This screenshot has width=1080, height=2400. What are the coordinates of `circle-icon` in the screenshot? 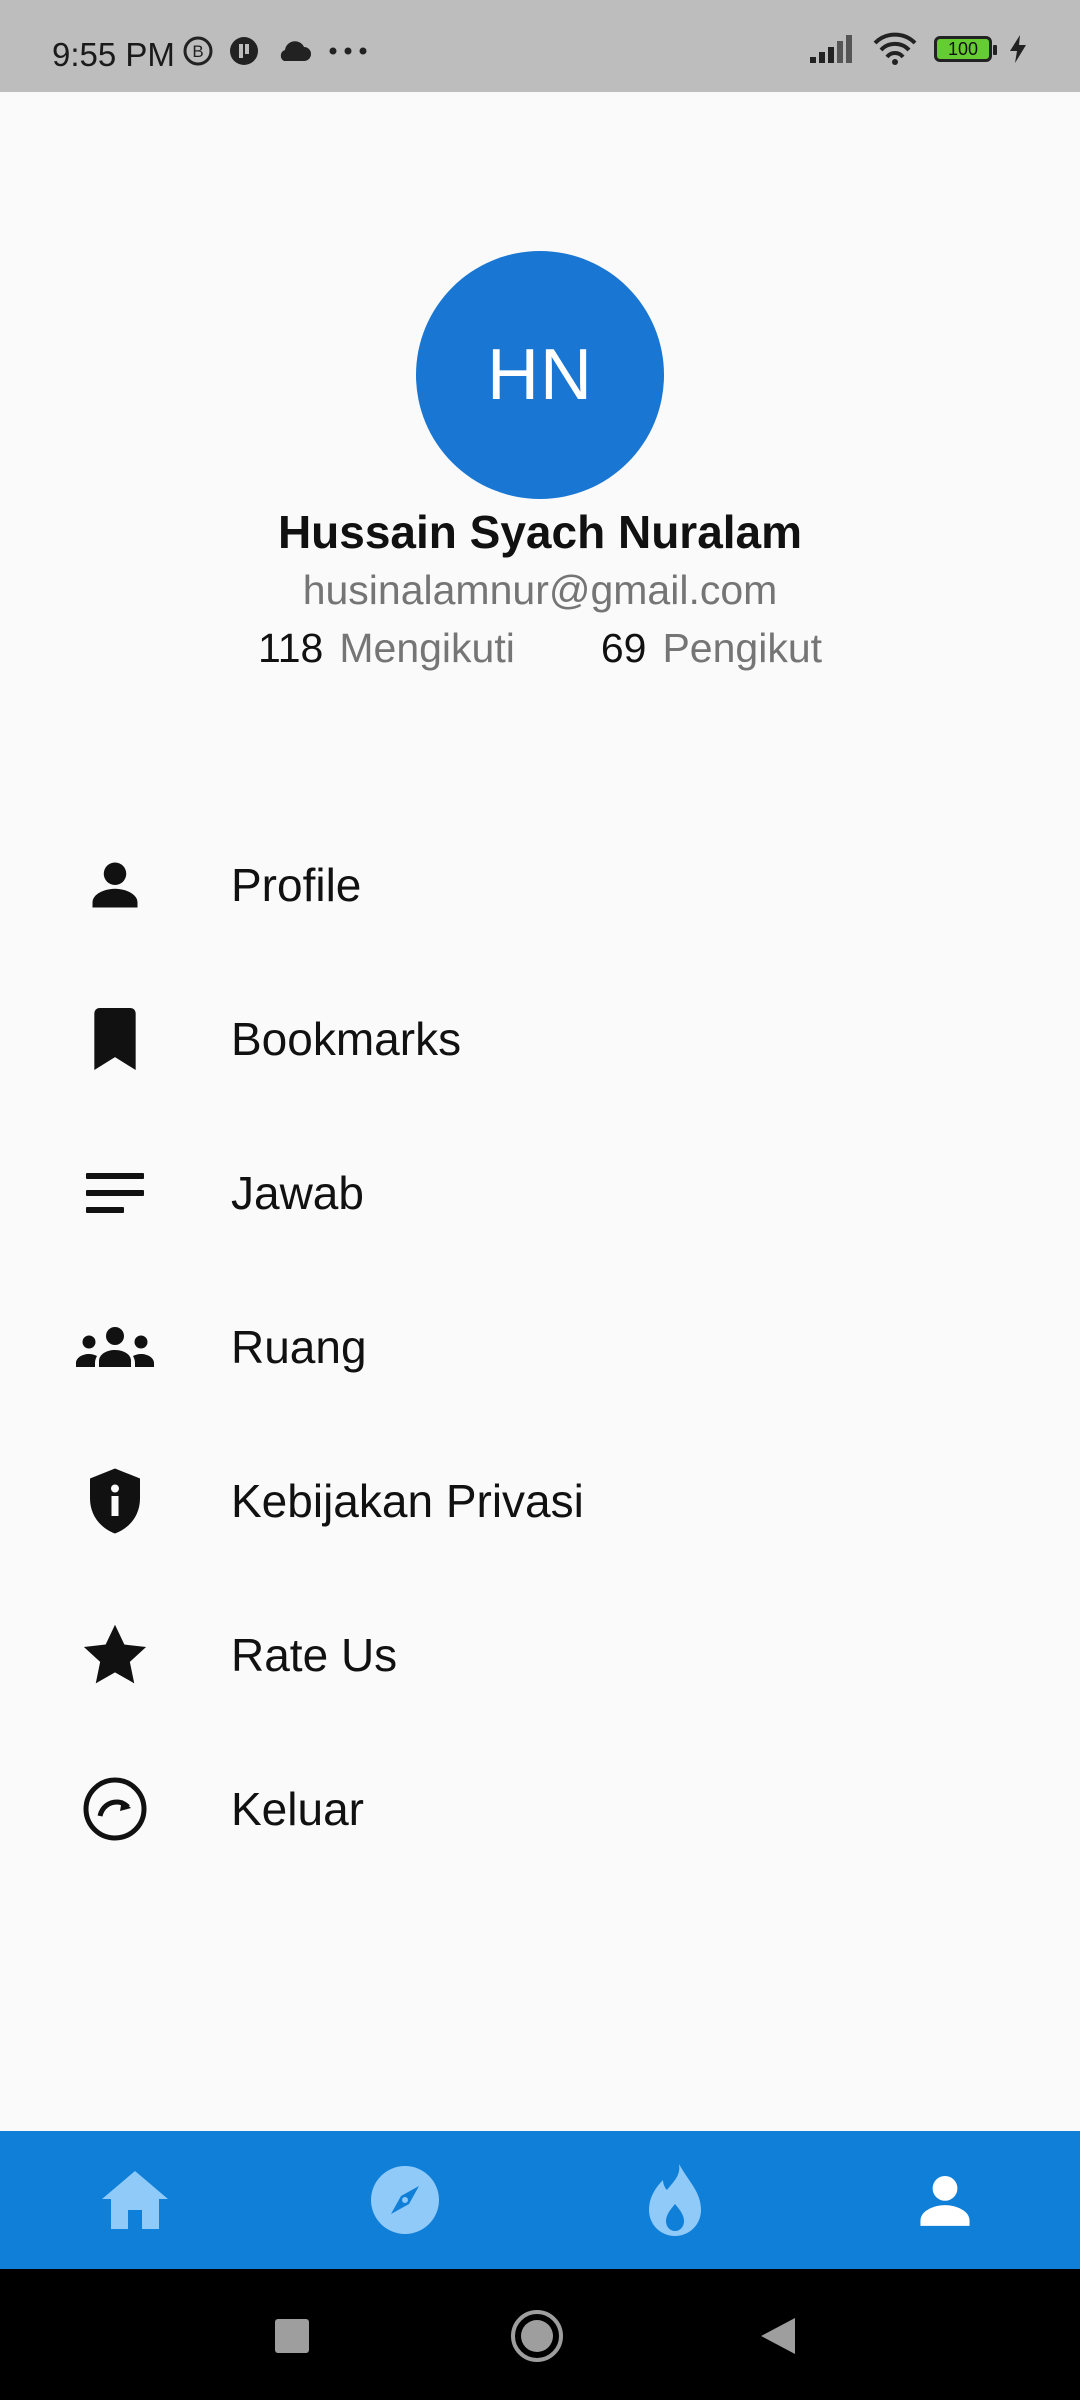 It's located at (537, 2336).